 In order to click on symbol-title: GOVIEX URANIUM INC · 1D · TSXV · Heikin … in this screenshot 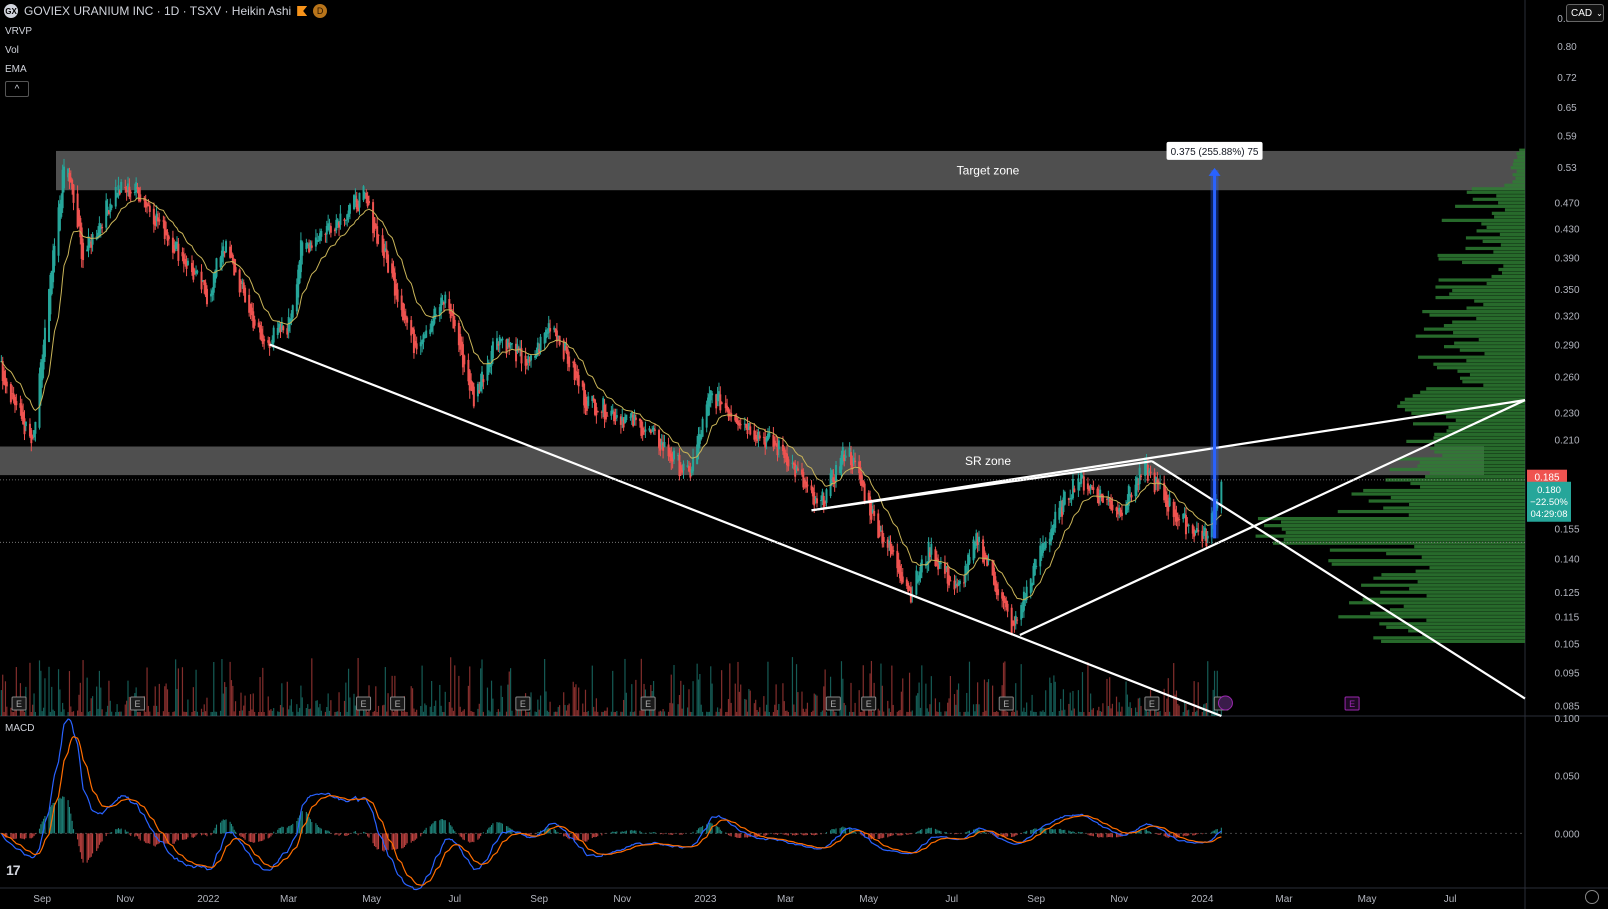, I will do `click(157, 11)`.